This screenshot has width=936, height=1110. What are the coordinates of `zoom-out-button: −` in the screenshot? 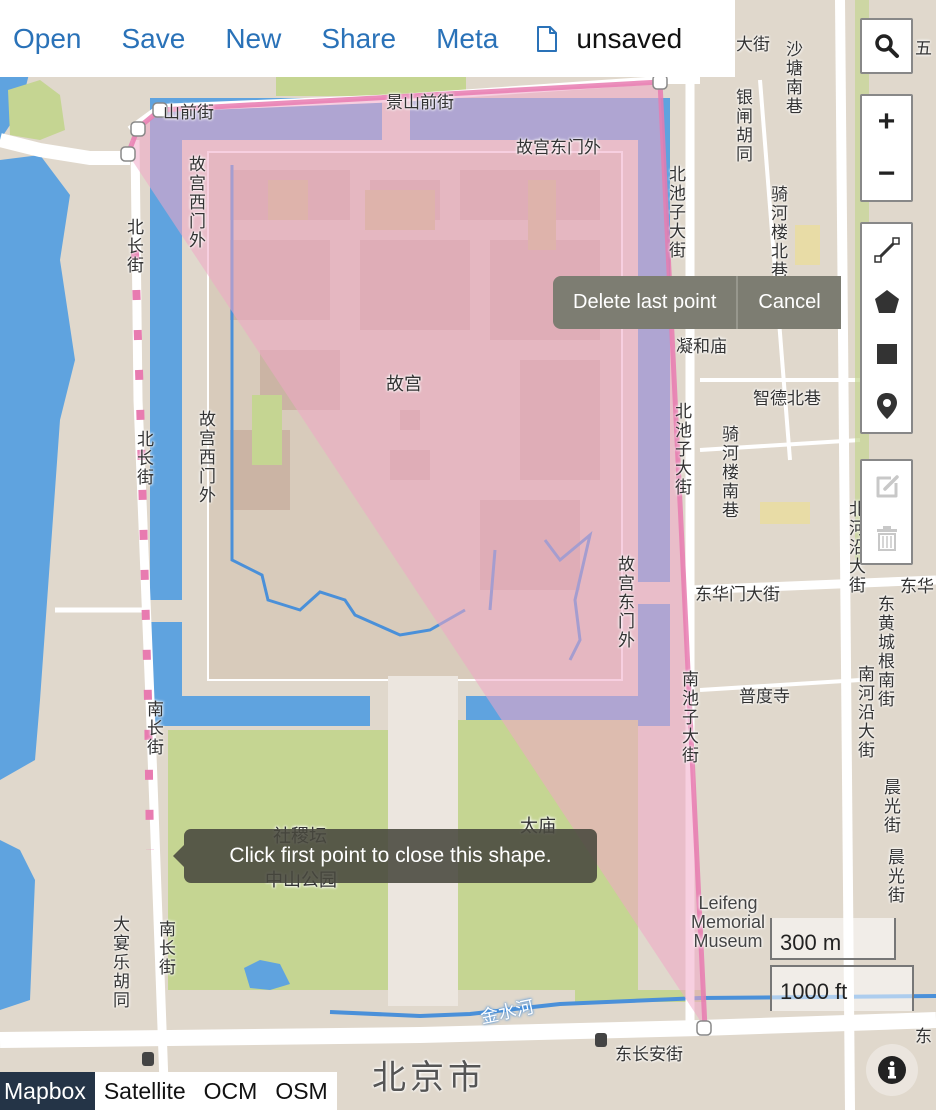 It's located at (886, 174).